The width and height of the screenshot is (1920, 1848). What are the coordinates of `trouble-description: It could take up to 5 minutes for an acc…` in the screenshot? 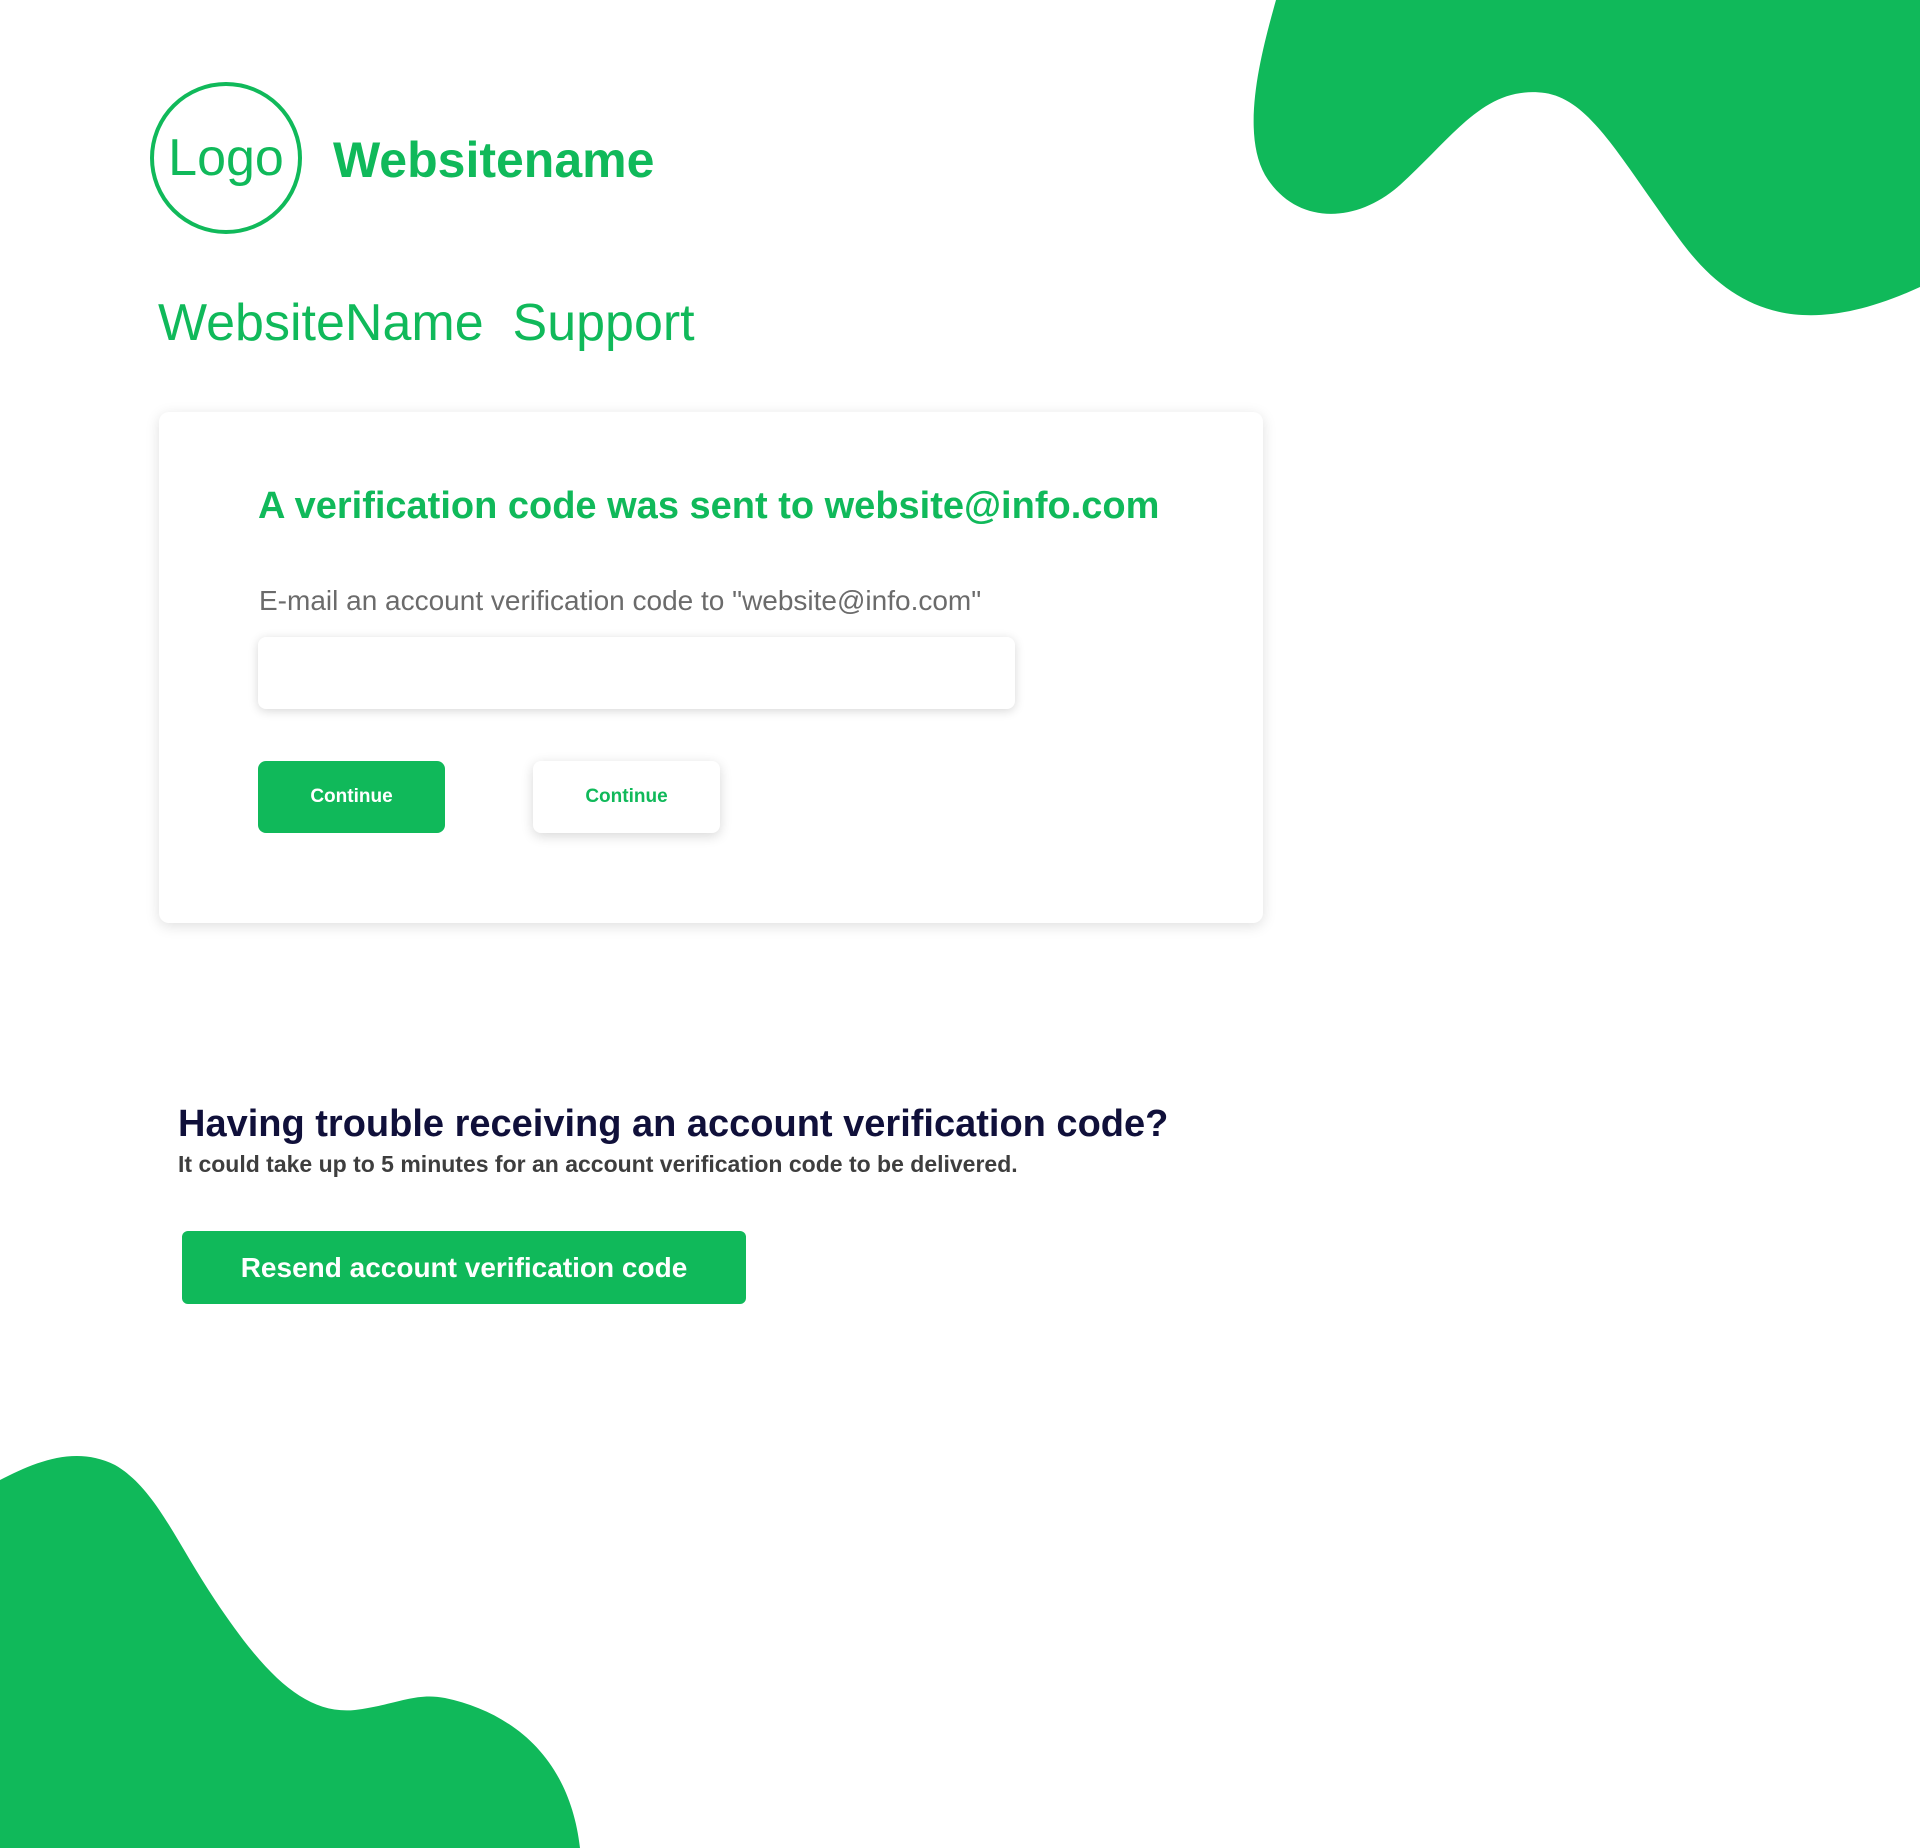 It's located at (598, 1164).